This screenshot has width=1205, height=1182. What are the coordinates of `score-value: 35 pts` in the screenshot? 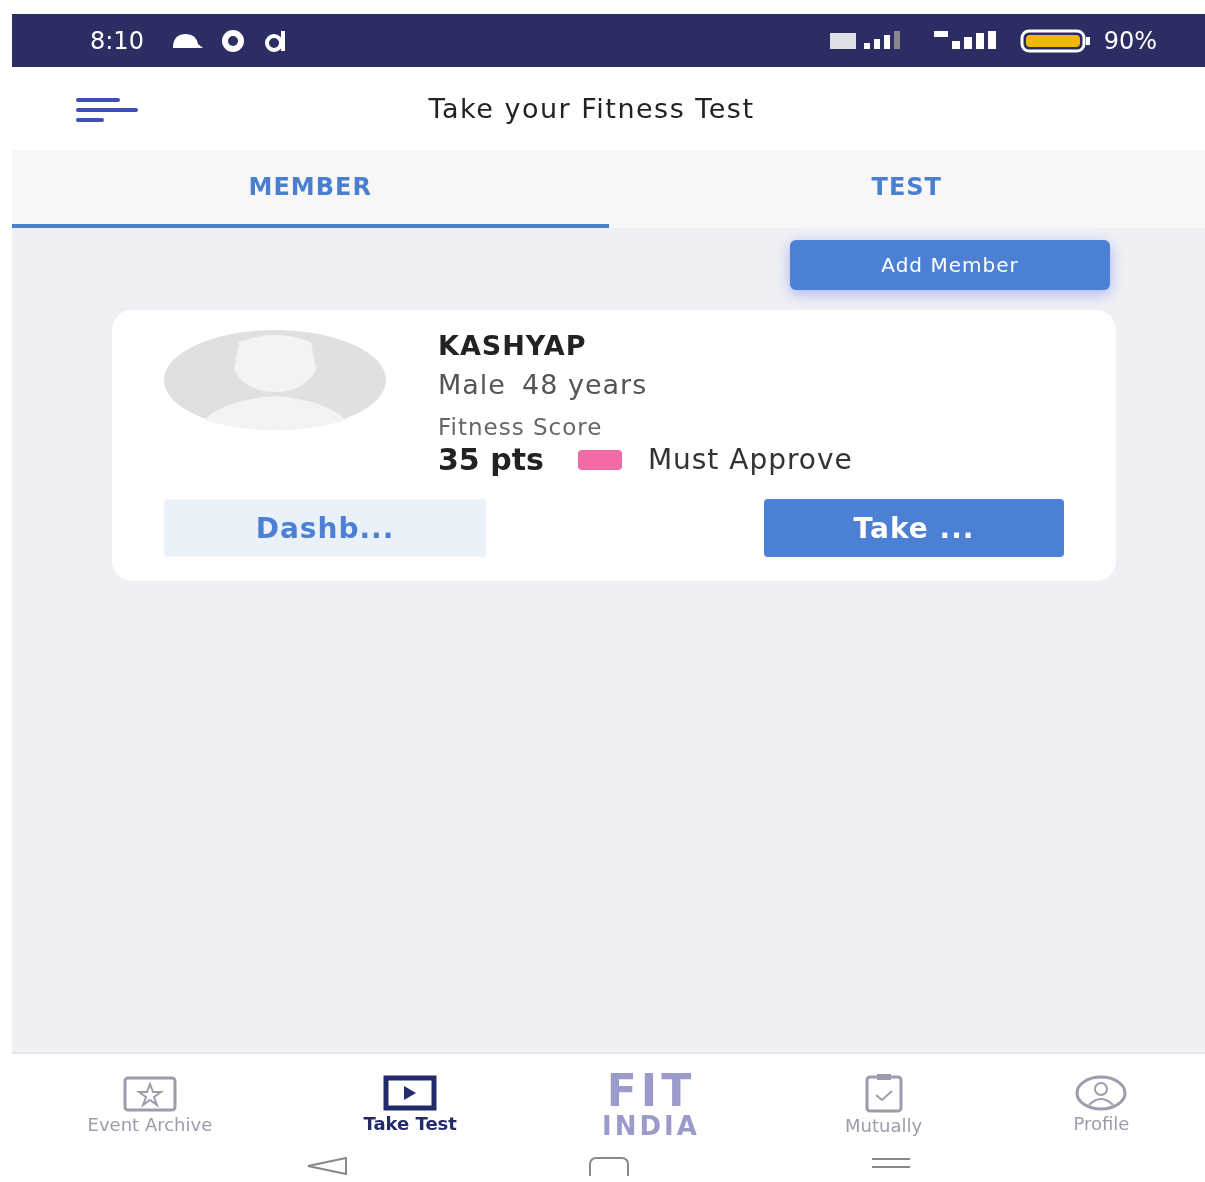 It's located at (491, 459).